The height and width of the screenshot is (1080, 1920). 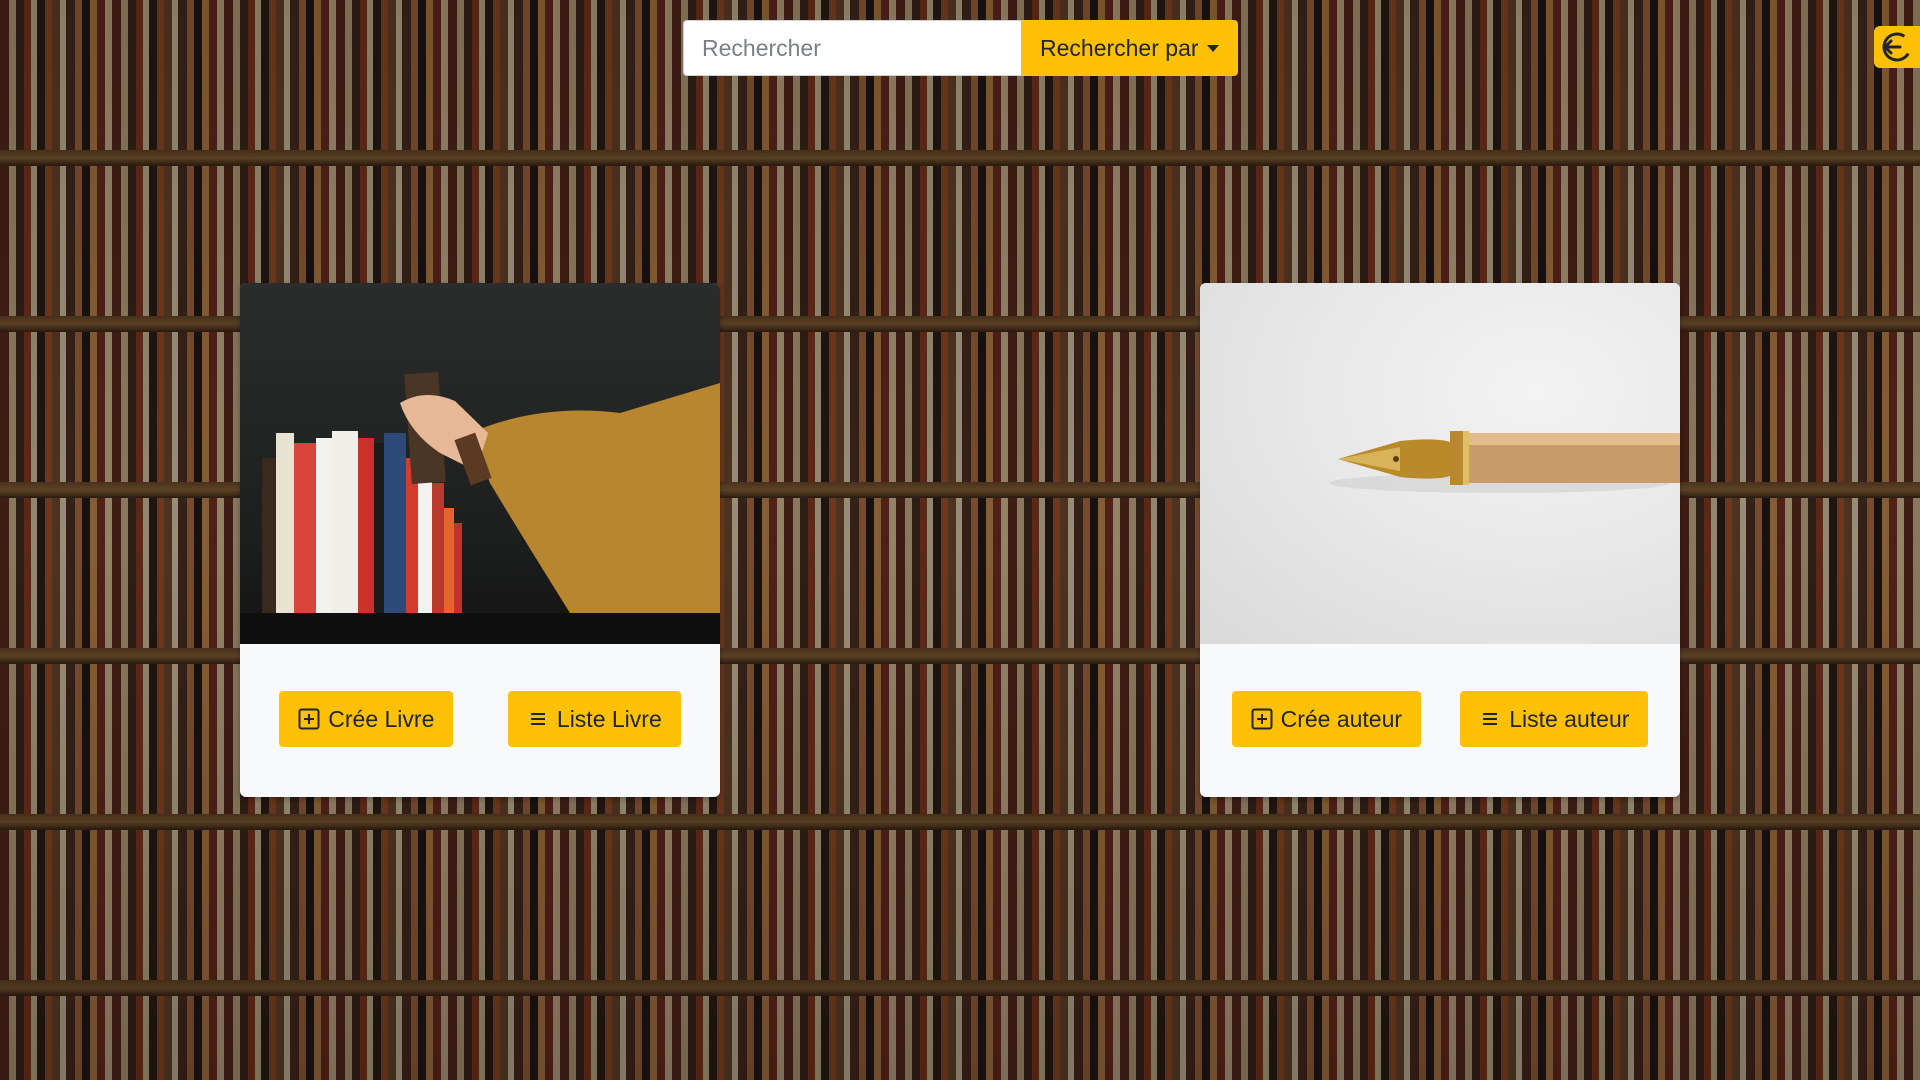 I want to click on create-book-label: Crée Livre, so click(x=381, y=718).